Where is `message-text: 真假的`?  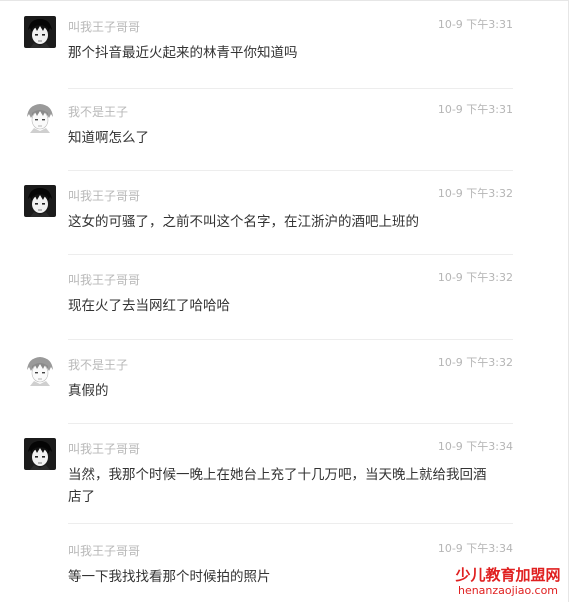 message-text: 真假的 is located at coordinates (88, 391).